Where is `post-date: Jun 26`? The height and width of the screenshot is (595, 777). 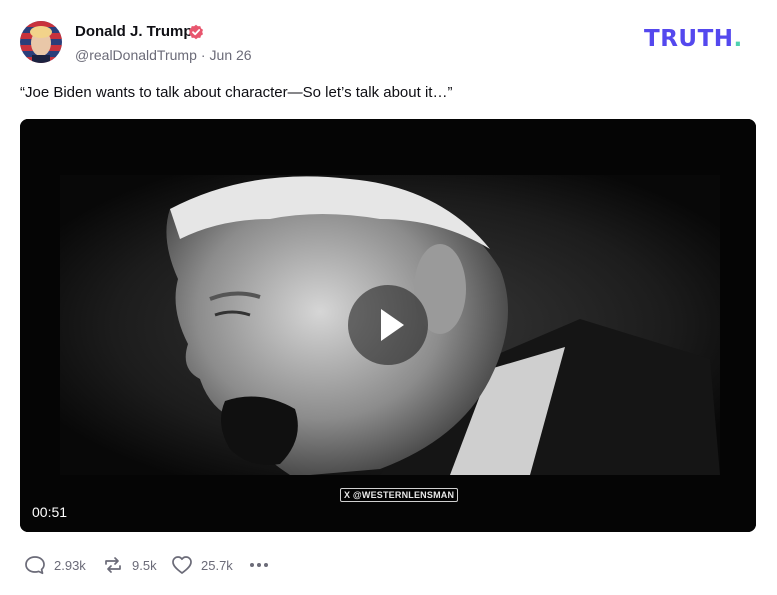 post-date: Jun 26 is located at coordinates (231, 55).